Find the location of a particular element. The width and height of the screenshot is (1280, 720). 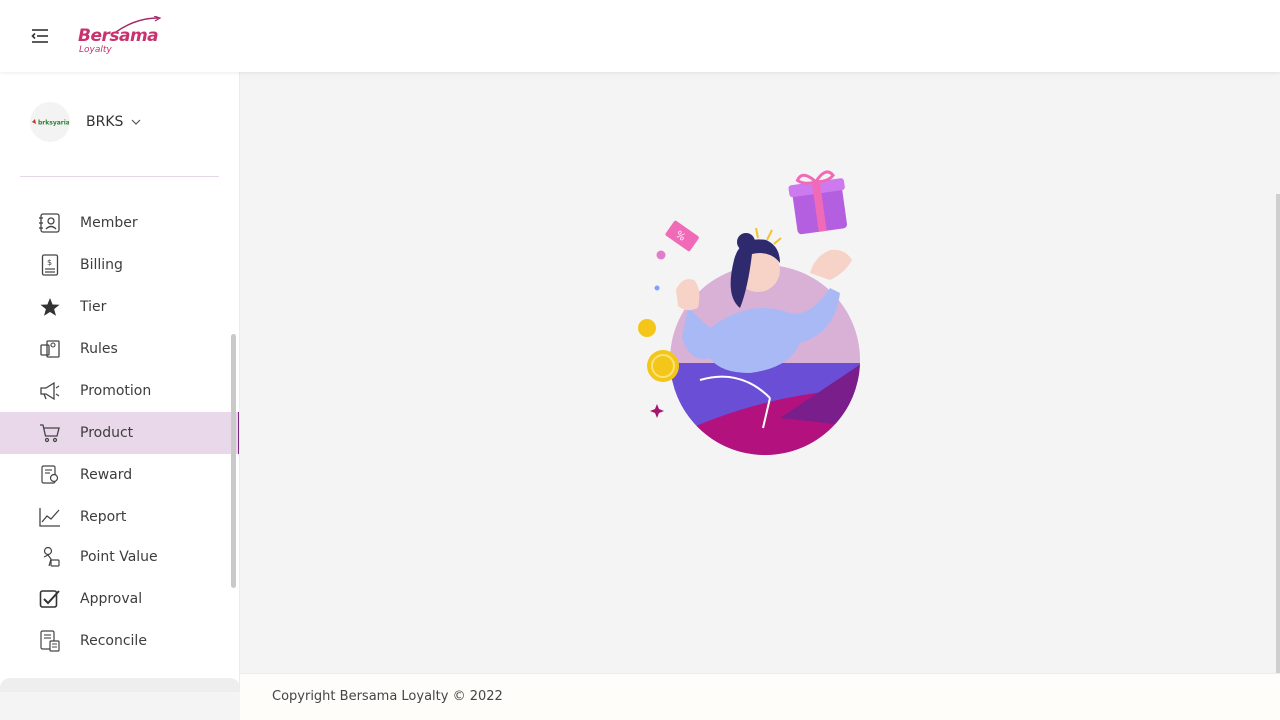

point-value-icon is located at coordinates (50, 557).